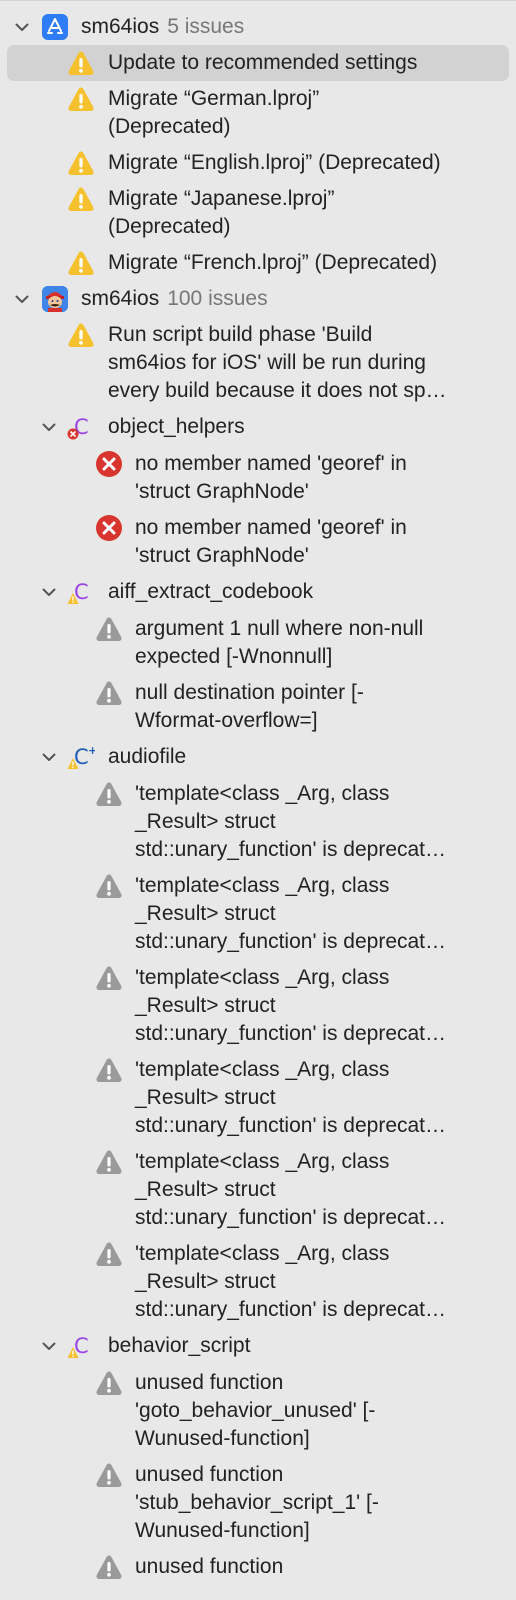 This screenshot has height=1600, width=516. I want to click on file-header: C+ audiofile, so click(258, 757).